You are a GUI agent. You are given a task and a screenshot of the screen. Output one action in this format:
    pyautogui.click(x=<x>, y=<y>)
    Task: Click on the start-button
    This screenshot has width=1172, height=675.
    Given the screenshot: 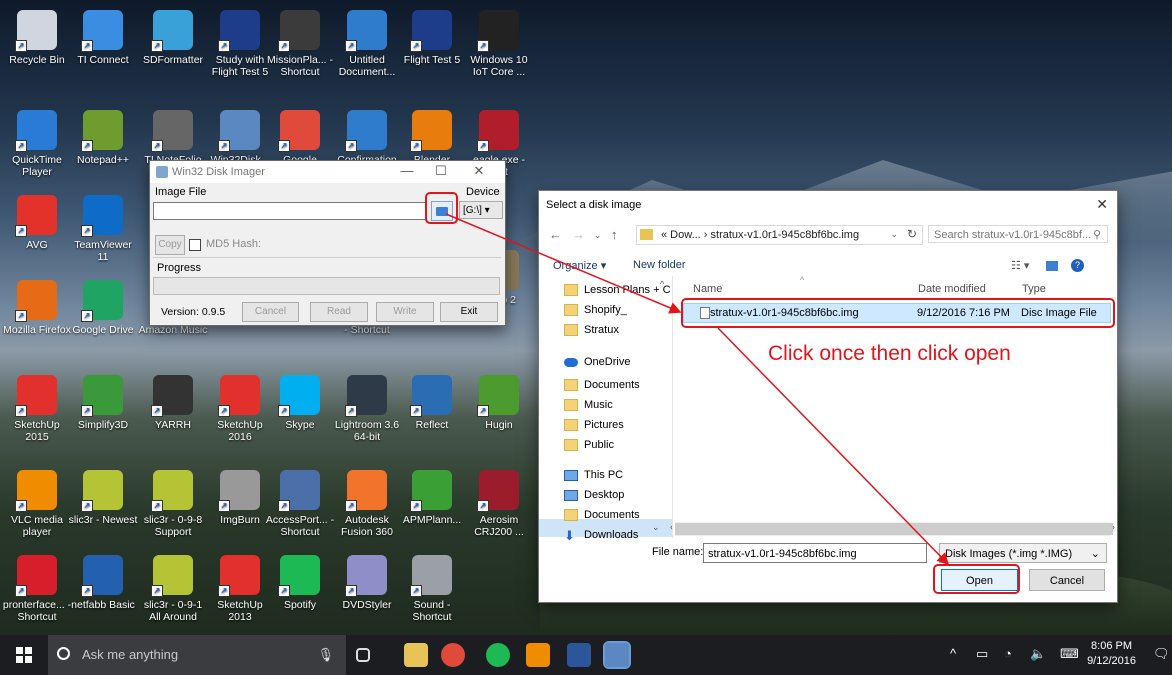 What is the action you would take?
    pyautogui.click(x=24, y=655)
    